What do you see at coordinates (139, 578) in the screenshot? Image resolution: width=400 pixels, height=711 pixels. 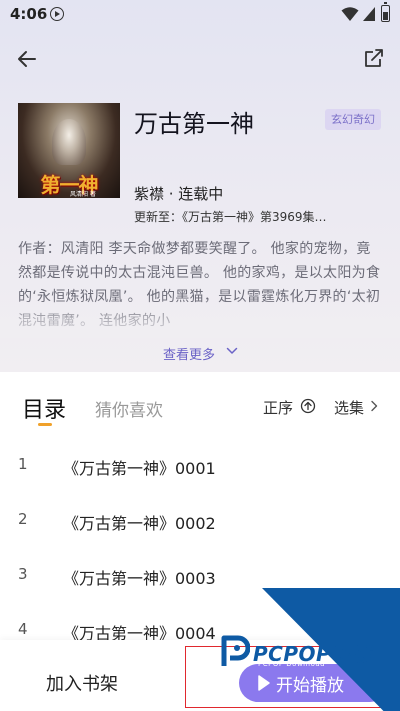 I see `chapter-name: 《万古第一神》0003` at bounding box center [139, 578].